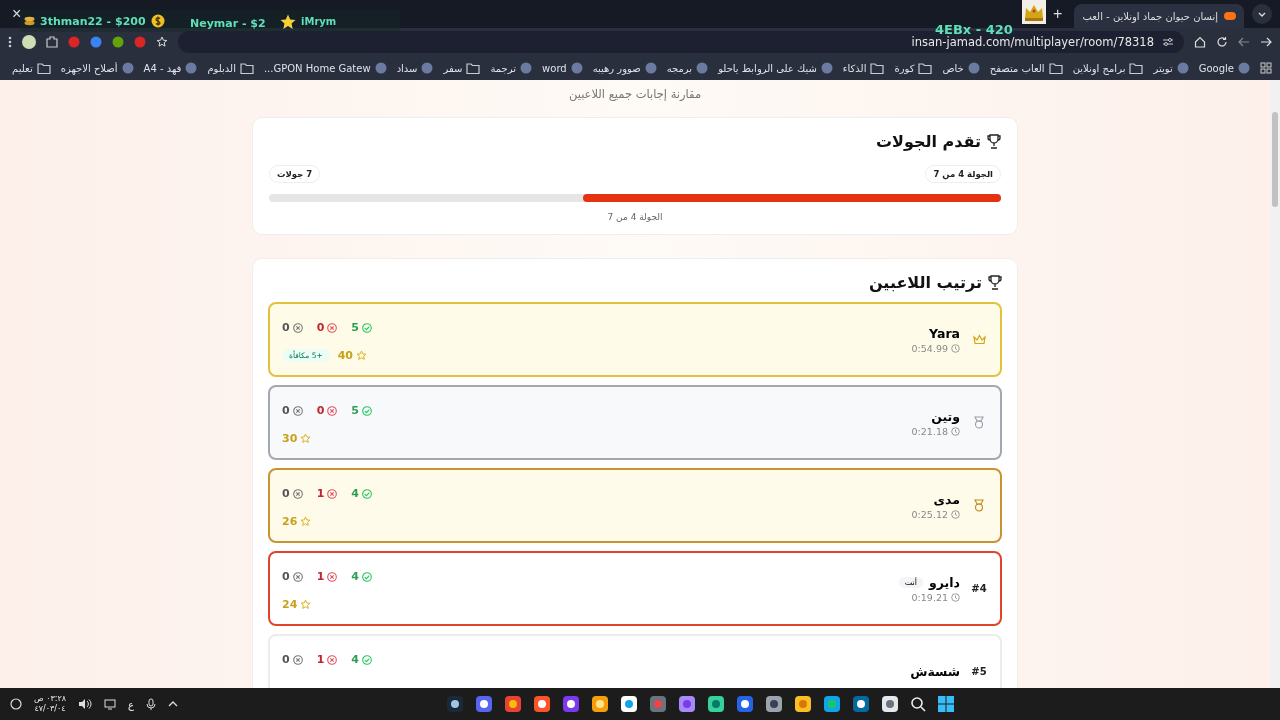 Image resolution: width=1280 pixels, height=720 pixels. Describe the element at coordinates (863, 68) in the screenshot. I see `bookmark-item: الذكاء` at that location.